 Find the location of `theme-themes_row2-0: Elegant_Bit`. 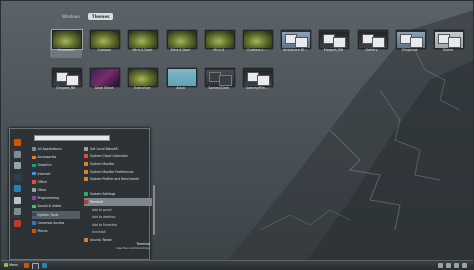

theme-themes_row2-0: Elegant_Bit is located at coordinates (66, 82).